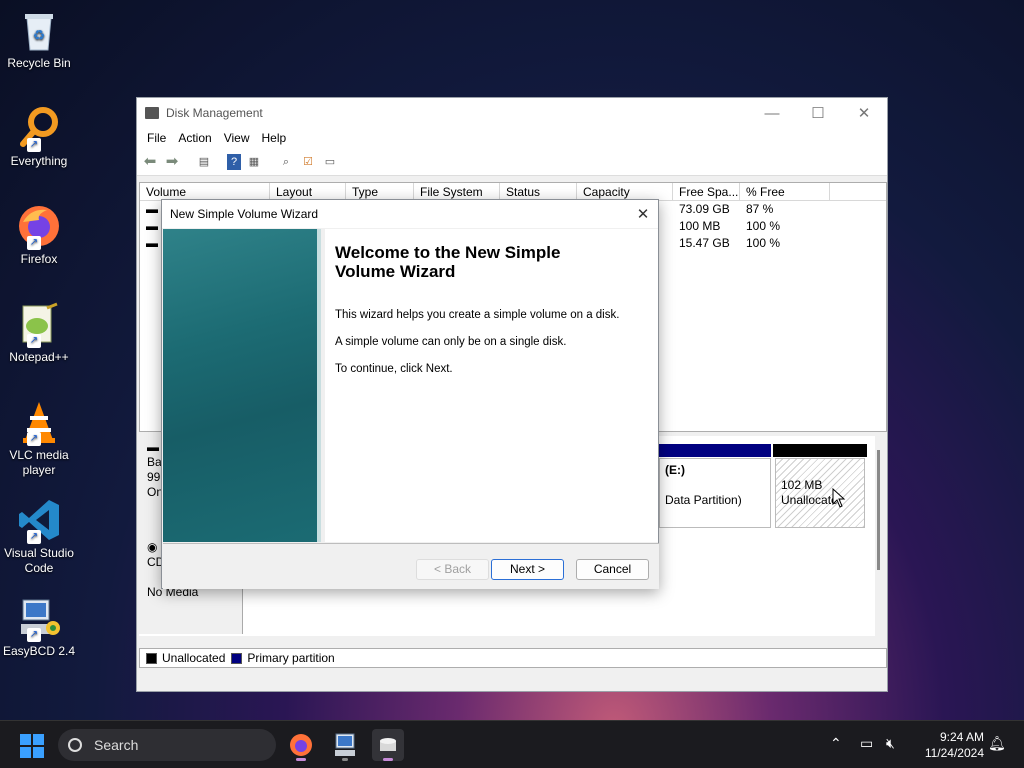 The image size is (1024, 768). Describe the element at coordinates (836, 743) in the screenshot. I see `show-hidden-icons-chevron-icon: ⌃` at that location.